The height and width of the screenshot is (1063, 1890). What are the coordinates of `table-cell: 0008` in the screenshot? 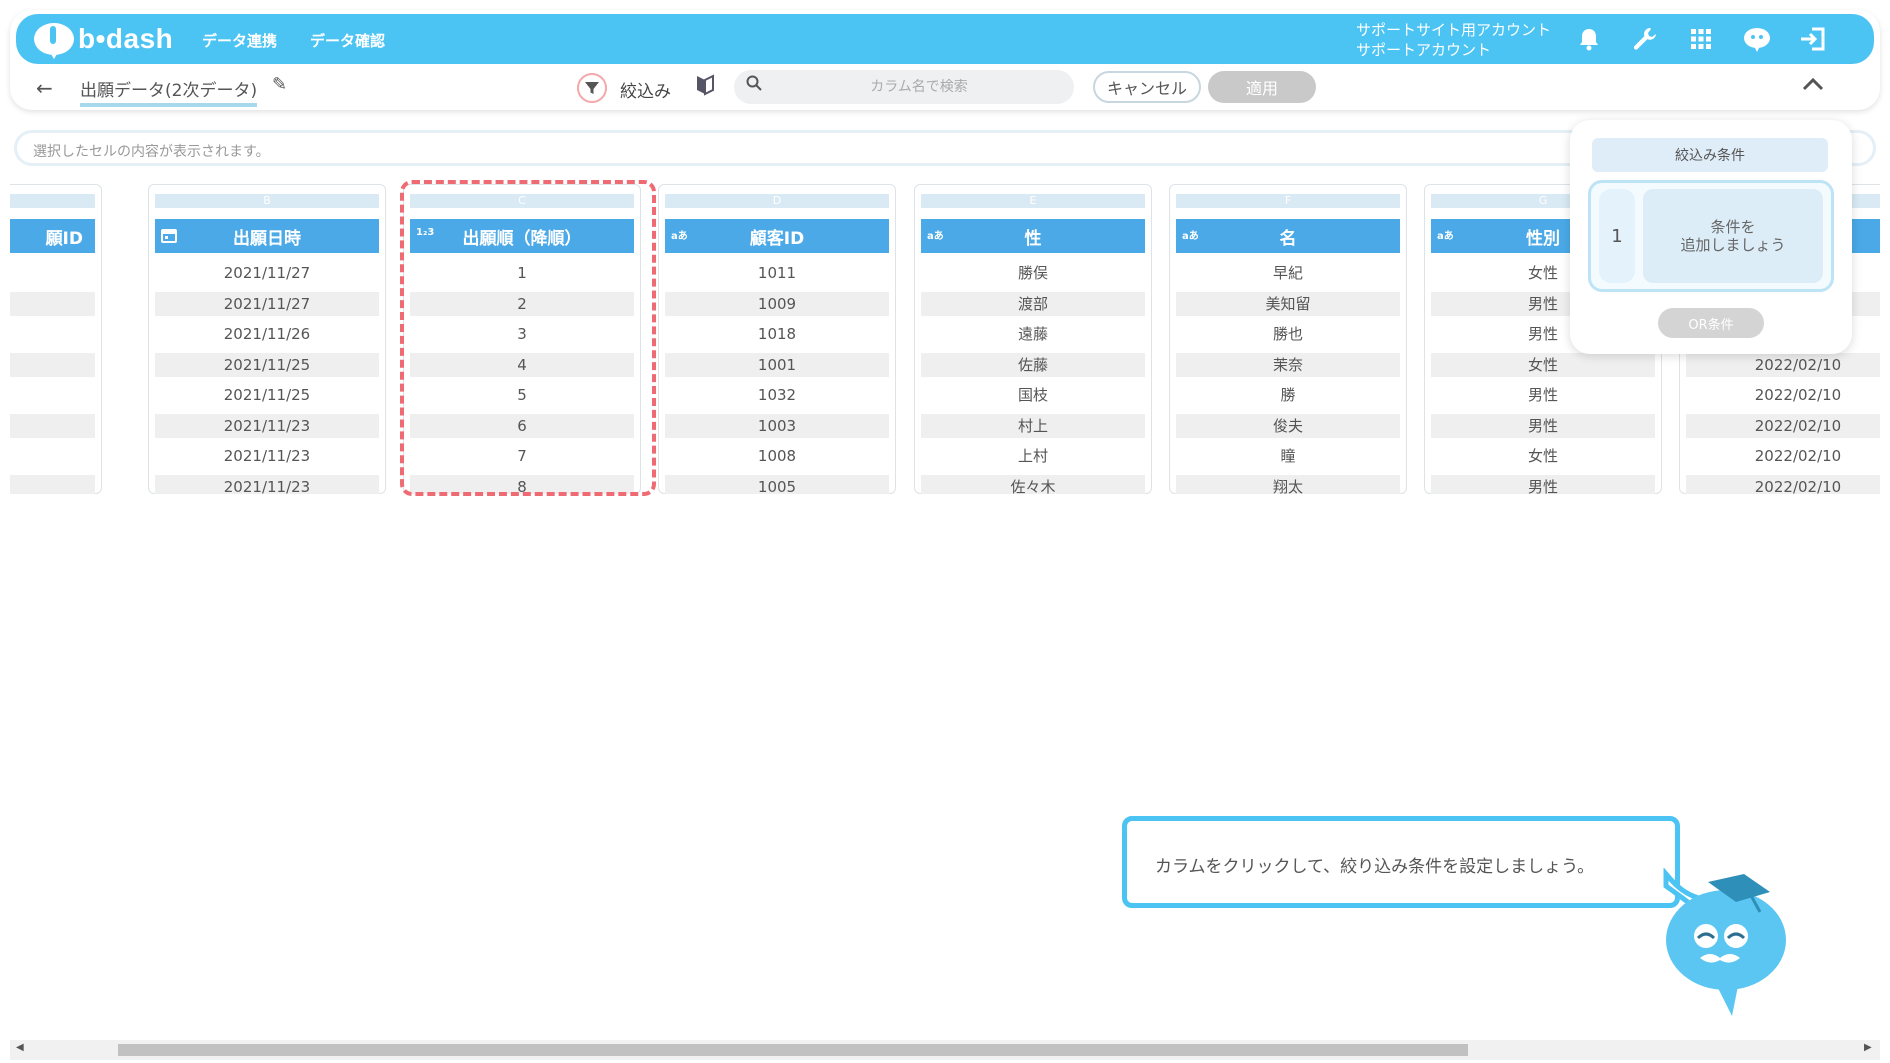 It's located at (52, 364).